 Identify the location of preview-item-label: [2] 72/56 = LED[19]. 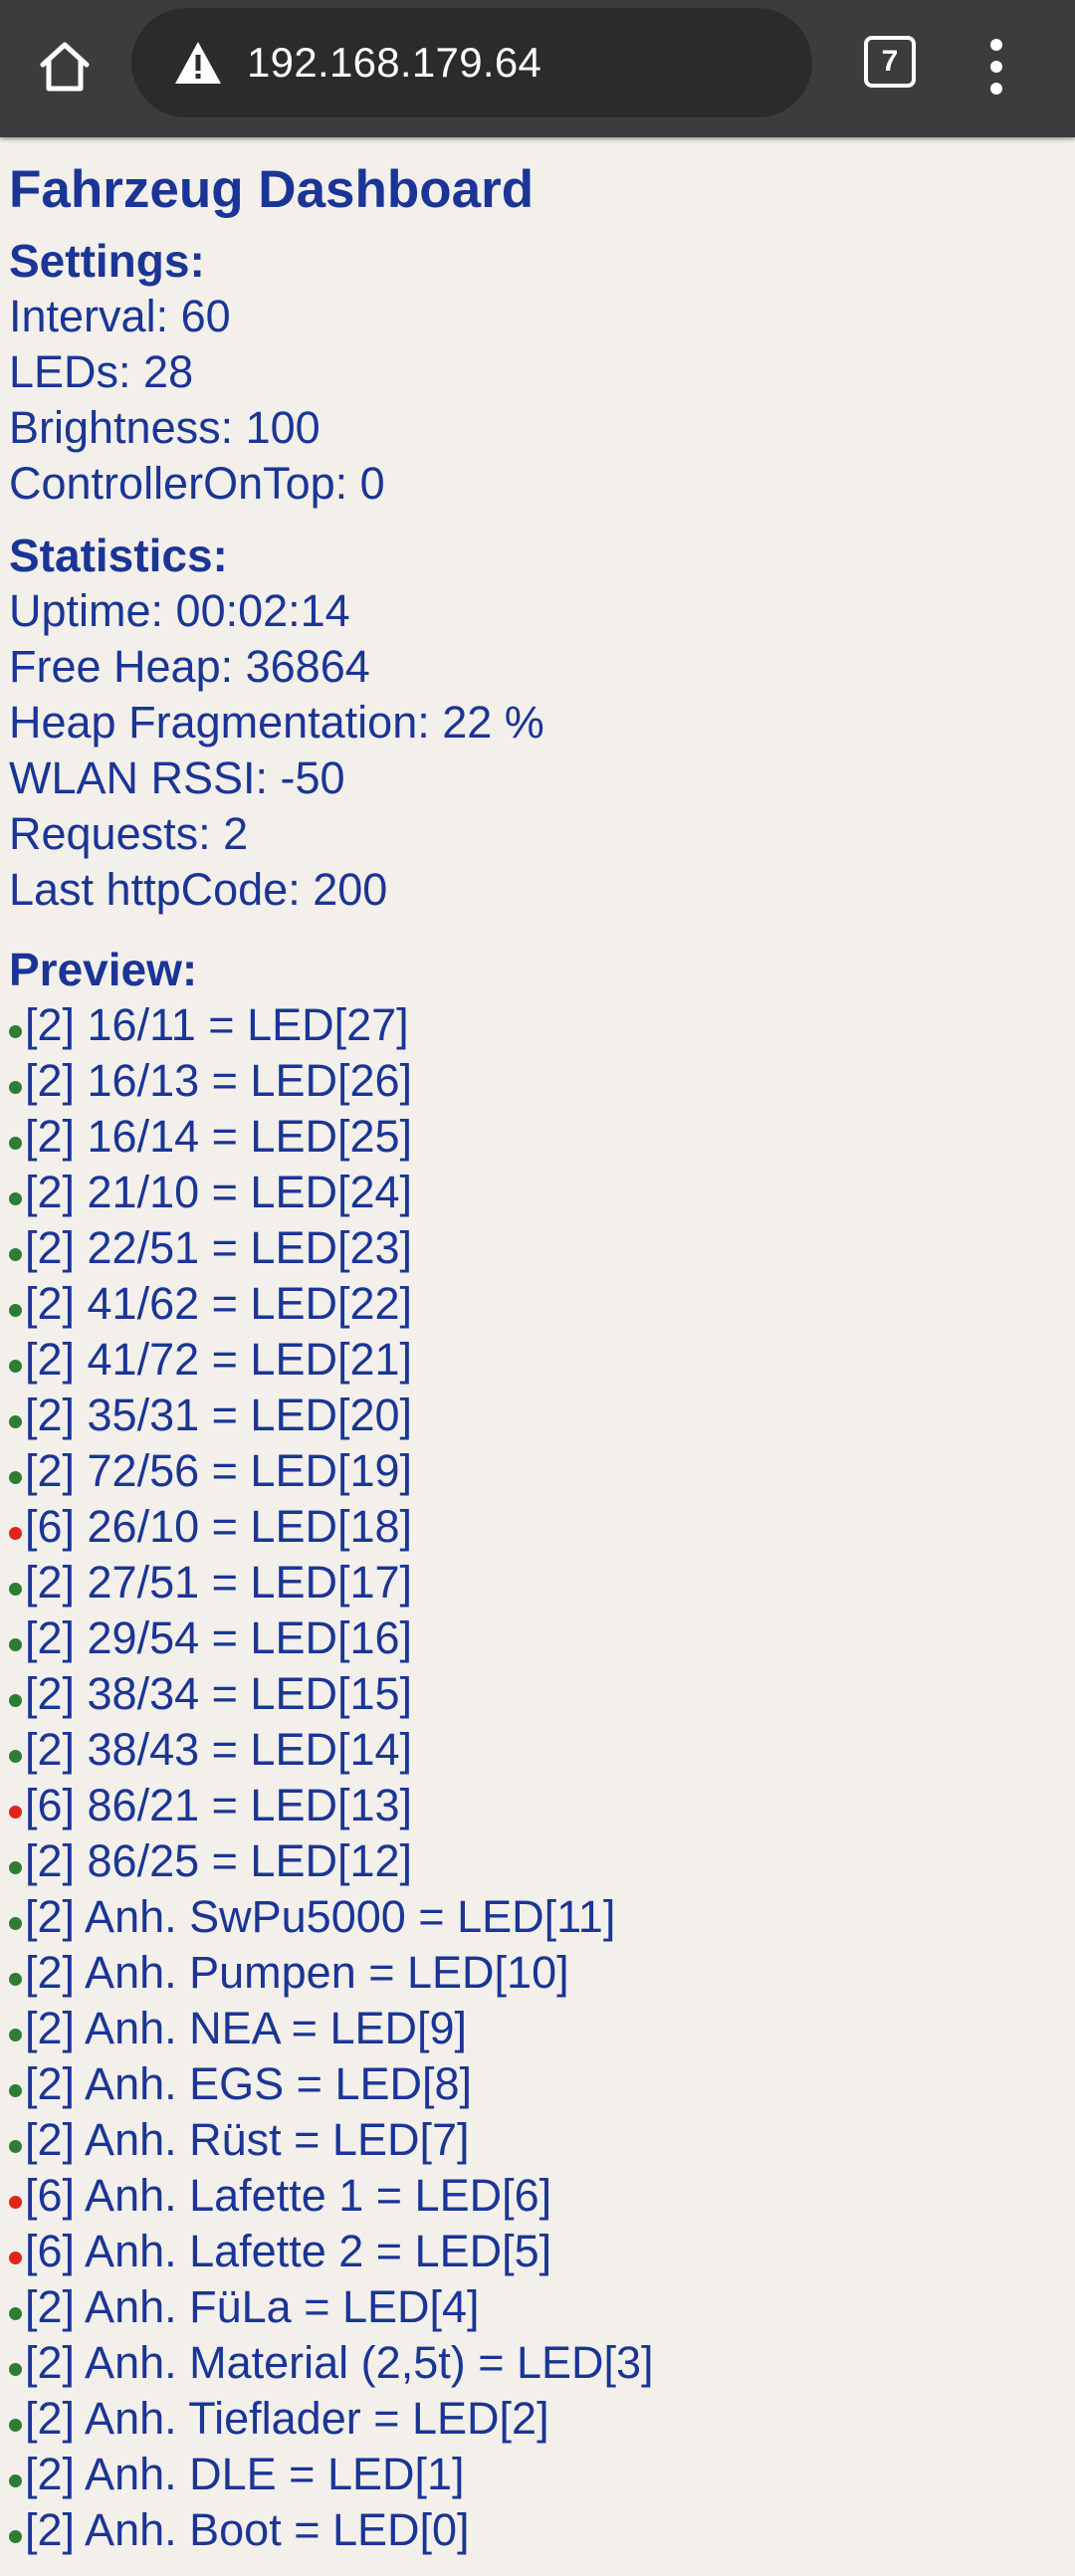
(219, 1470).